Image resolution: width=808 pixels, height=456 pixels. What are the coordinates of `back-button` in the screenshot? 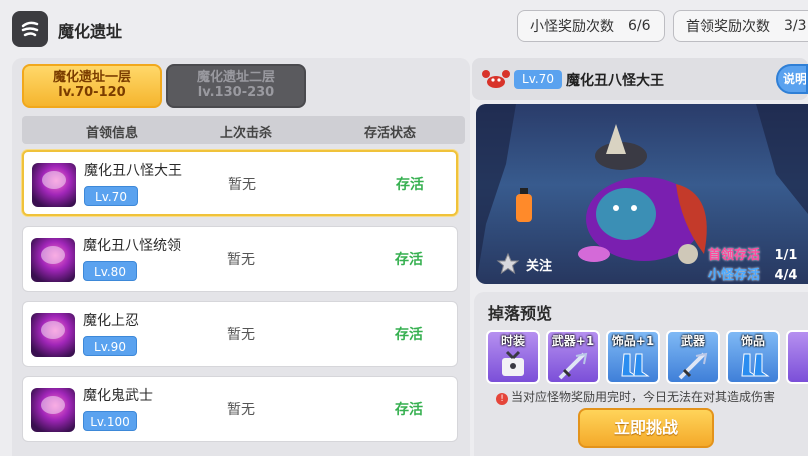 It's located at (30, 29).